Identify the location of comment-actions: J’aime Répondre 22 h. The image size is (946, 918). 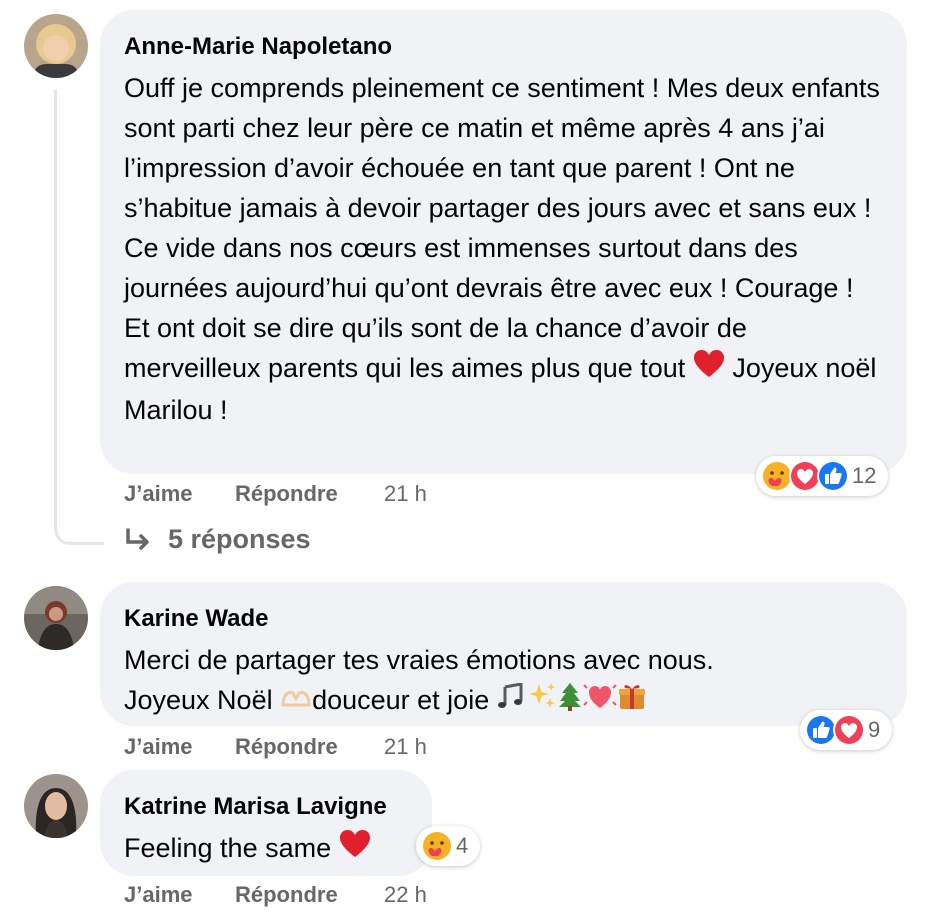
(275, 895).